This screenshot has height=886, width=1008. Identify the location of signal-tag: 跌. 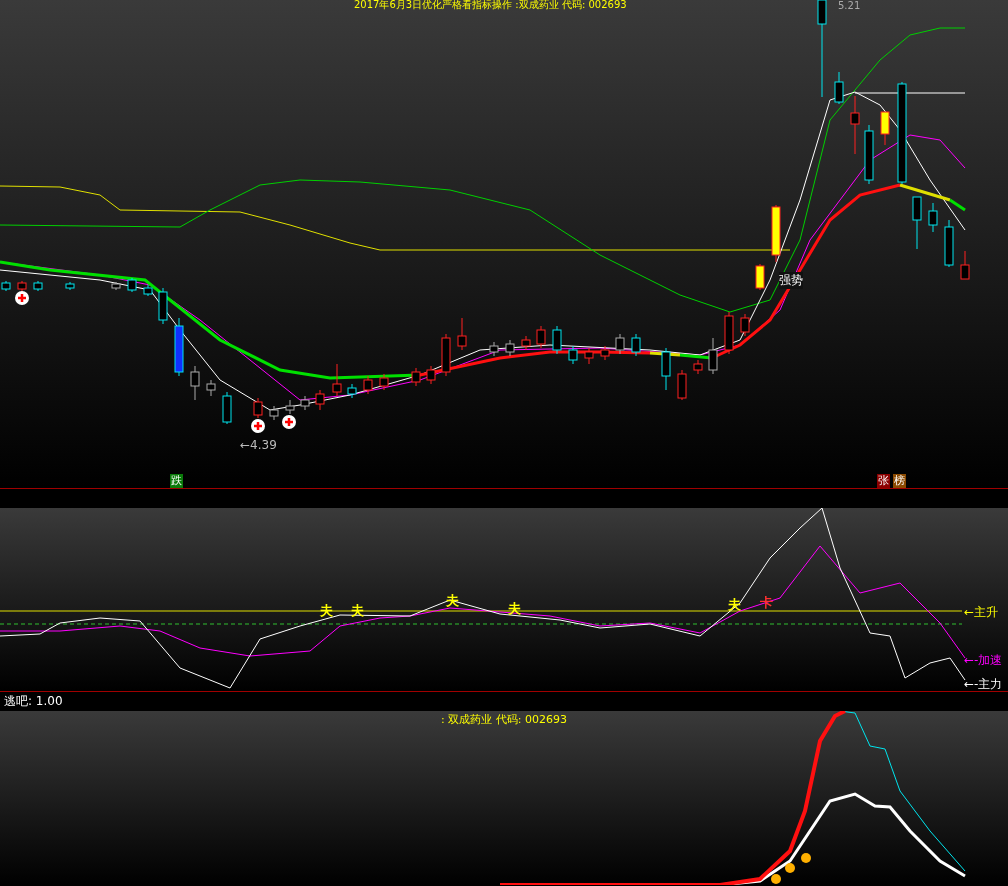
(176, 481).